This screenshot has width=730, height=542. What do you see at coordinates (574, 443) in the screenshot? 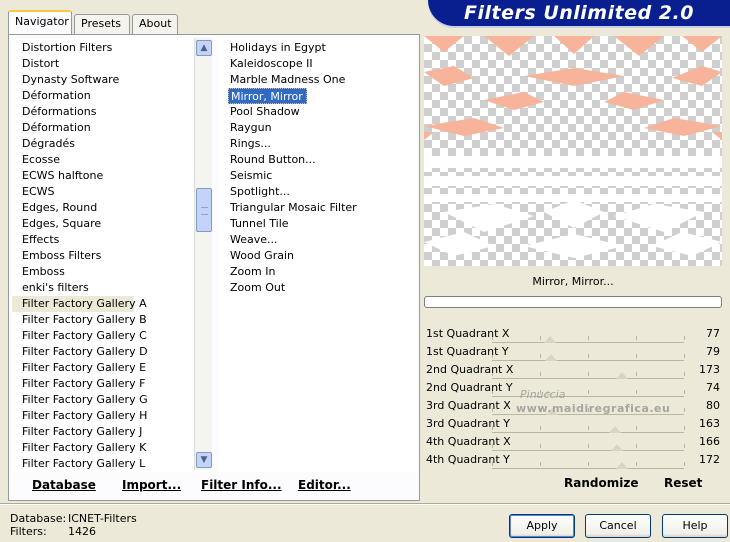
I see `parameter-slider: 4th Quadrant X 166` at bounding box center [574, 443].